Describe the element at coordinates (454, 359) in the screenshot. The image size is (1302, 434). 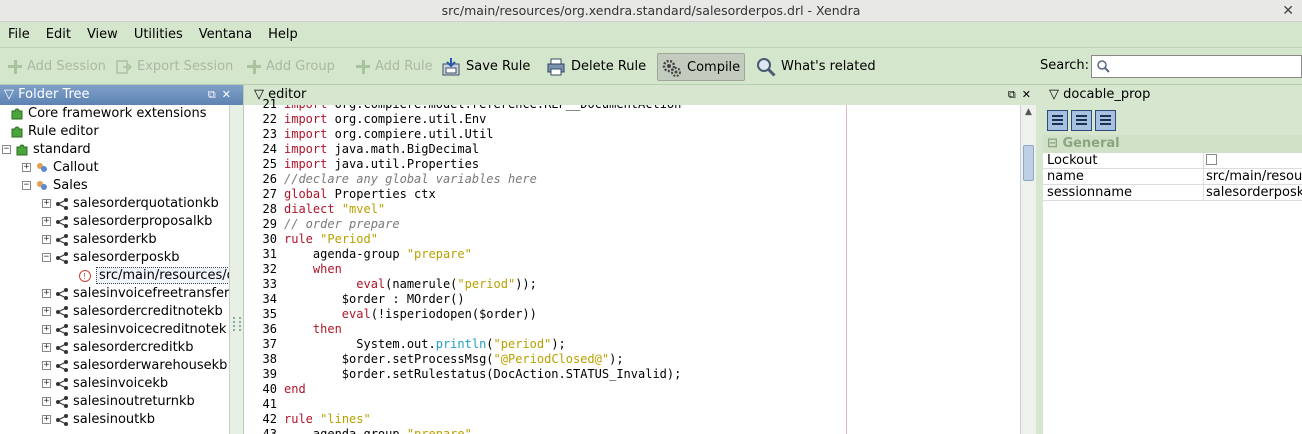
I see `code-line: $order.setProcessMsg("@PeriodClosed@");` at that location.